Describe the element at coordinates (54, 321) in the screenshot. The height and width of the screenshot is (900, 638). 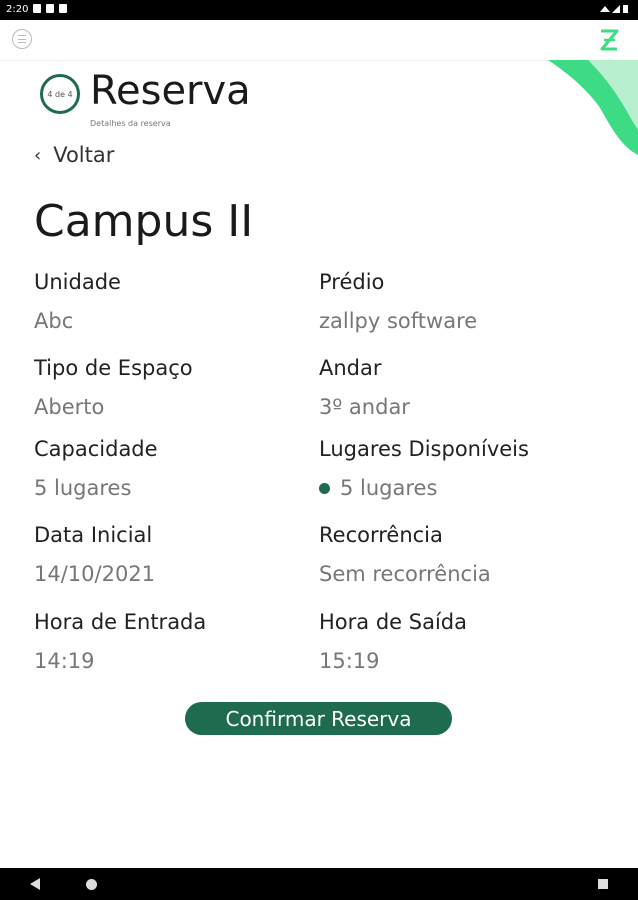
I see `field-value: Abc` at that location.